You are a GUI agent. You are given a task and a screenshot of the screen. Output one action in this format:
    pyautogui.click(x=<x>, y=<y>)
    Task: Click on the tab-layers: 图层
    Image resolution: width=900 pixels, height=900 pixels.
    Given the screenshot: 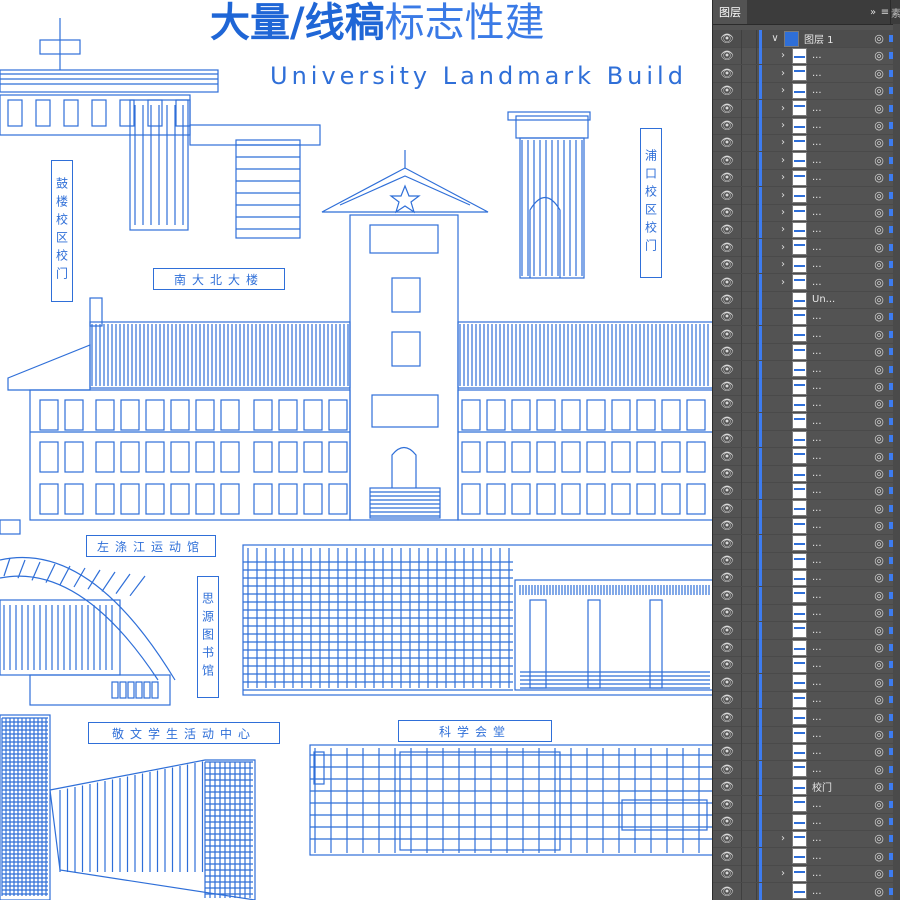 What is the action you would take?
    pyautogui.click(x=730, y=12)
    